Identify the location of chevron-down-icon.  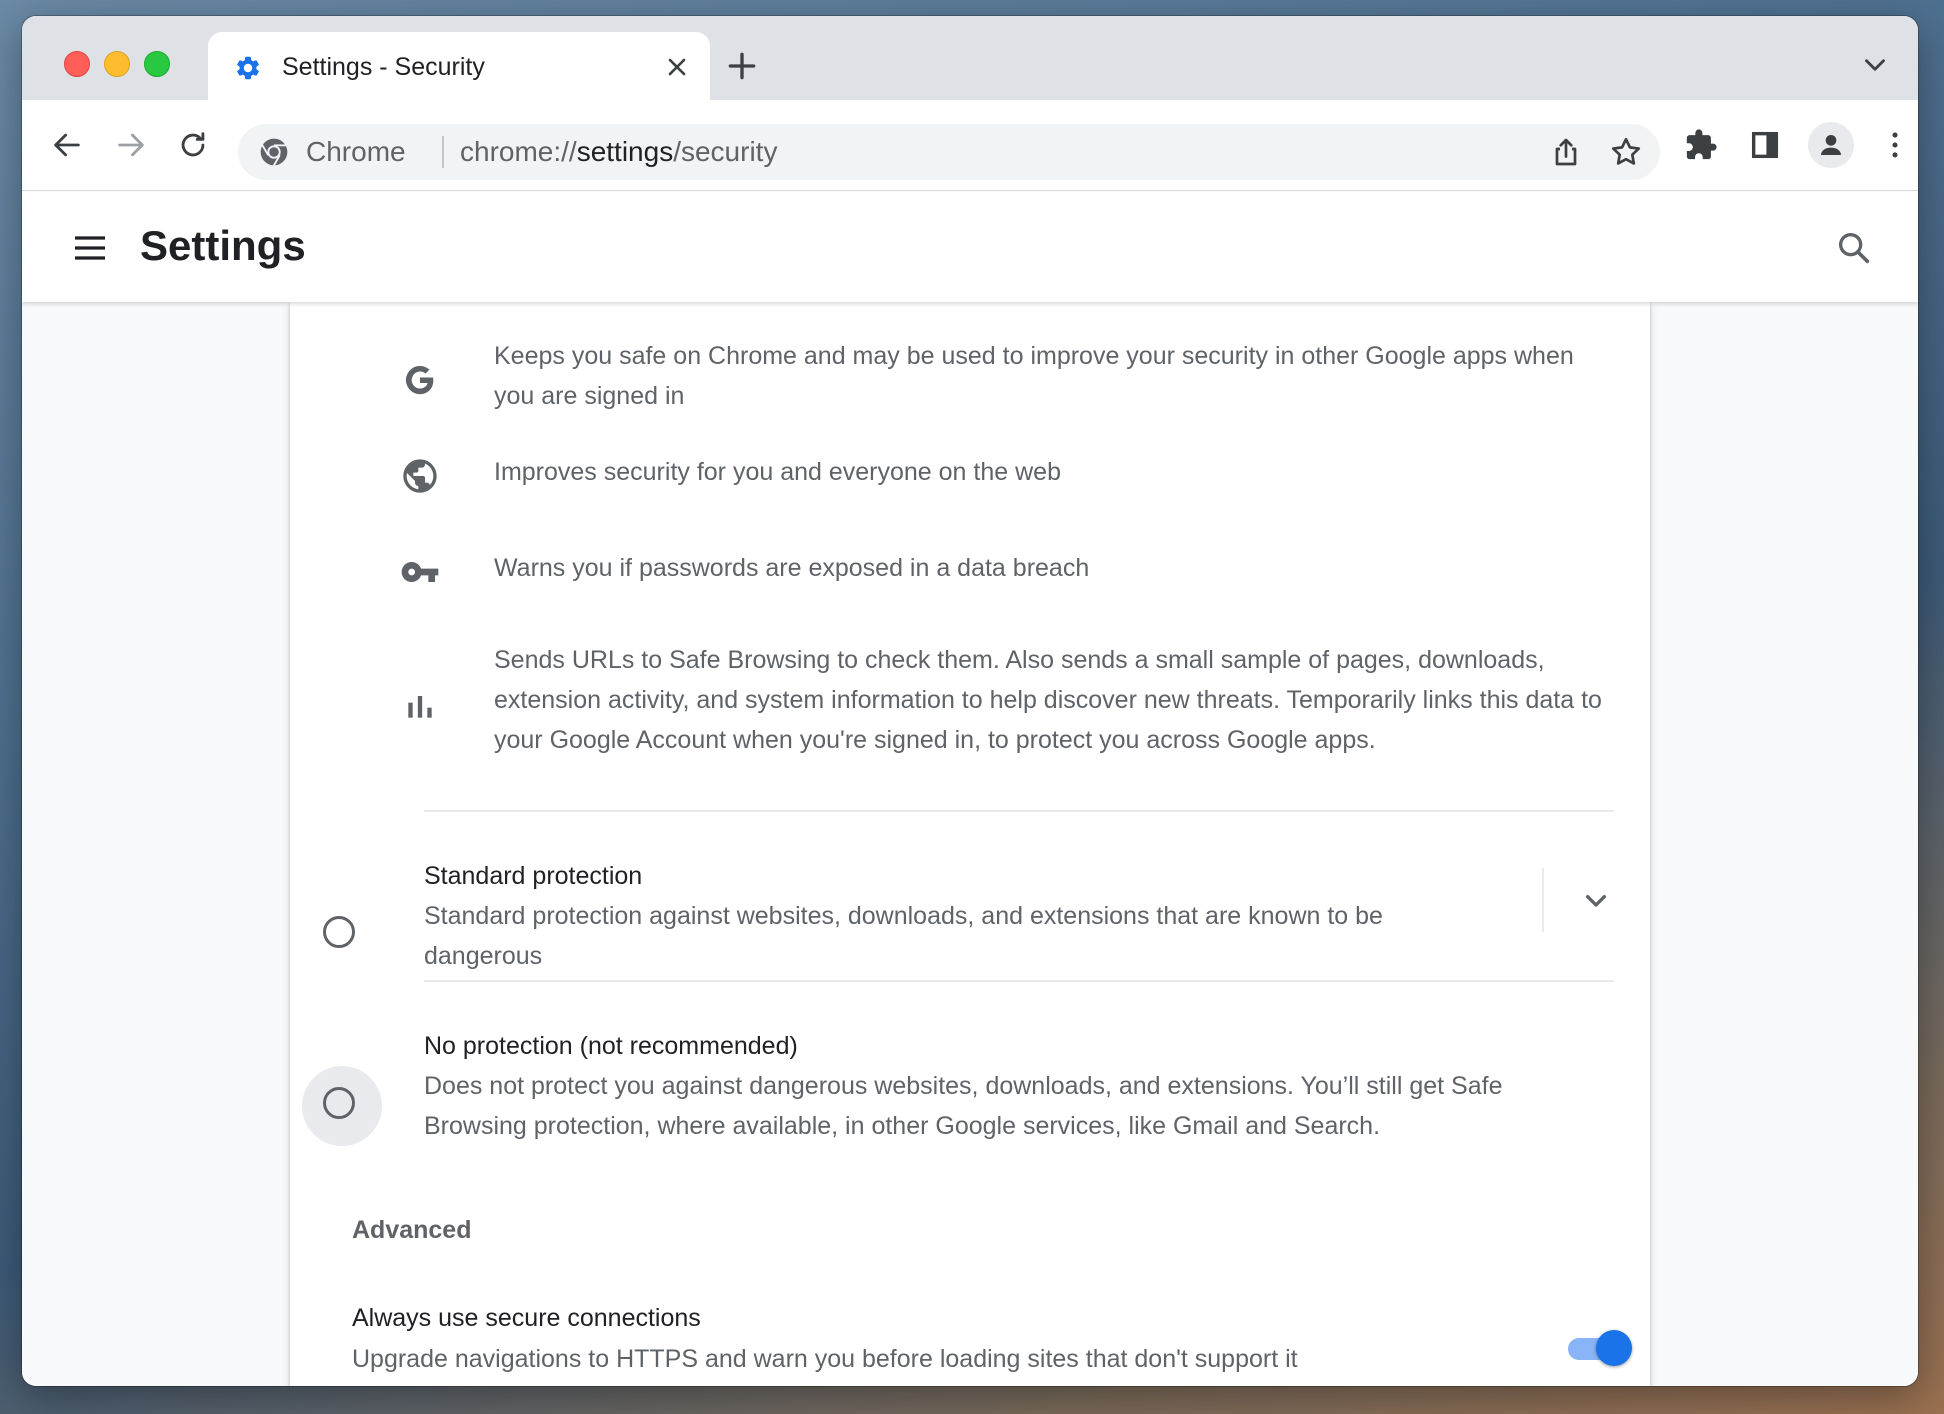
(1875, 65).